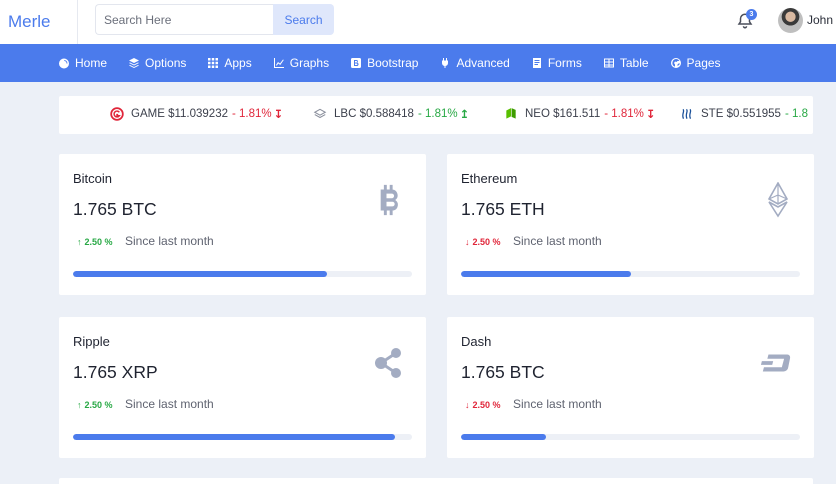 Image resolution: width=836 pixels, height=484 pixels. Describe the element at coordinates (630, 387) in the screenshot. I see `card-dash: Dash 1.765 BTC ↓ 2.50 % Since last month` at that location.